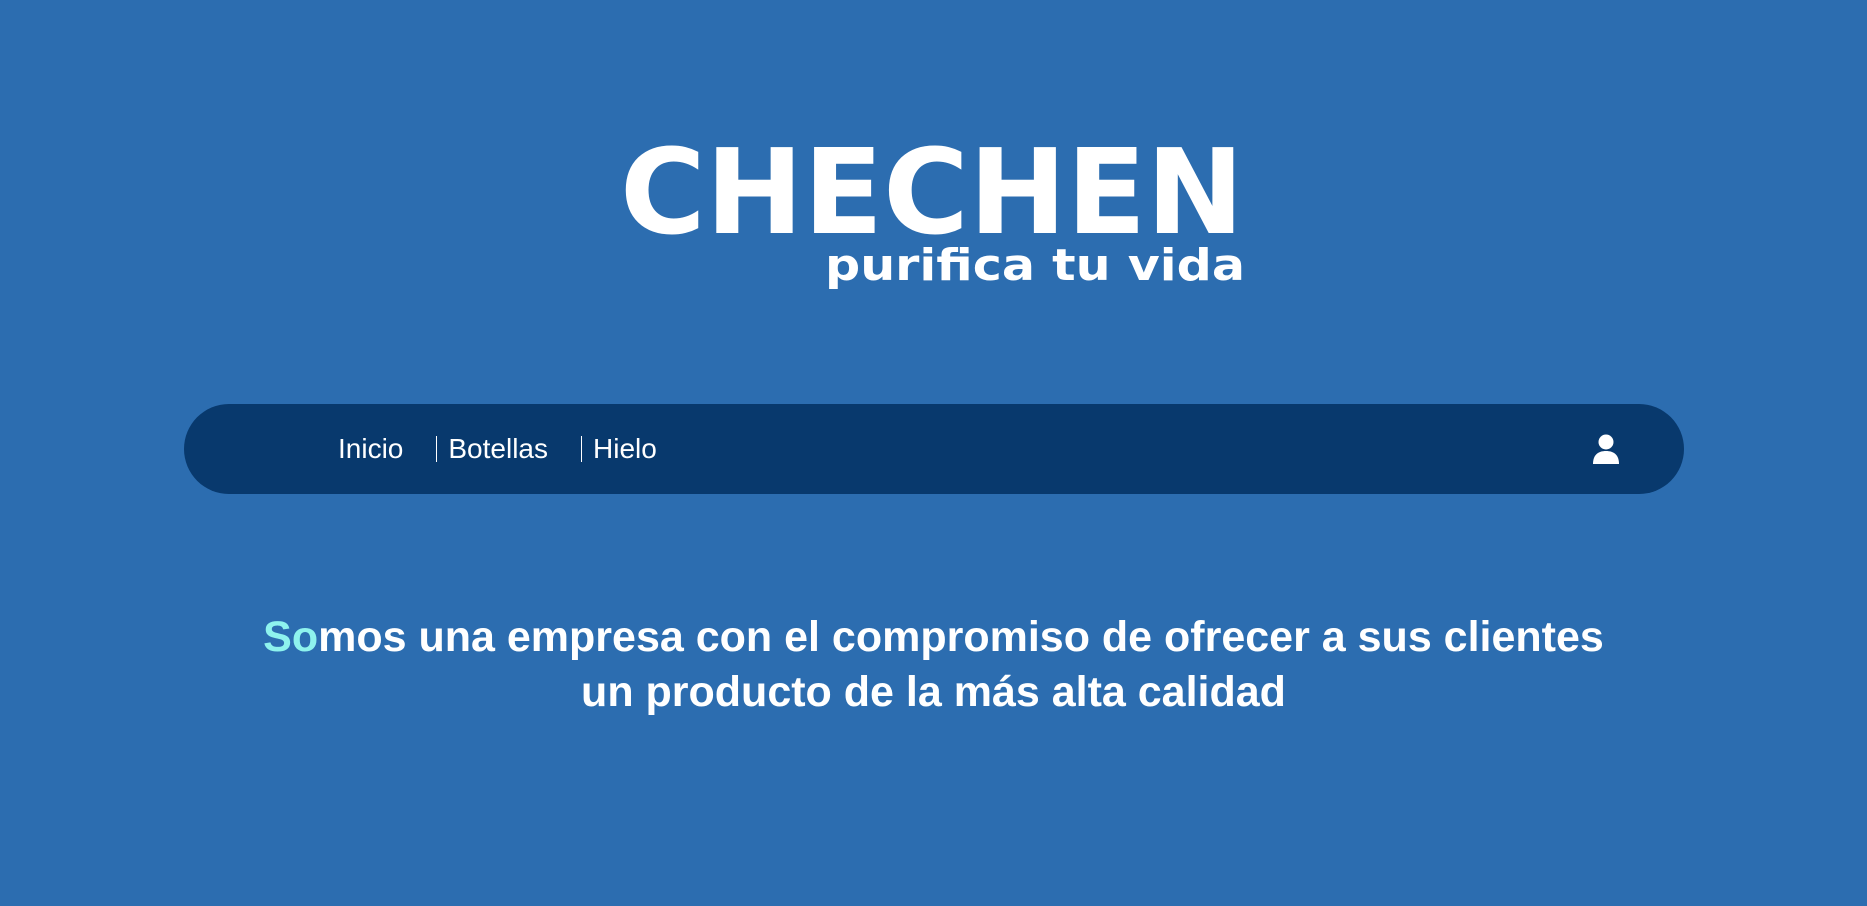 The image size is (1867, 906). I want to click on nav-item-inicio: Inicio, so click(370, 449).